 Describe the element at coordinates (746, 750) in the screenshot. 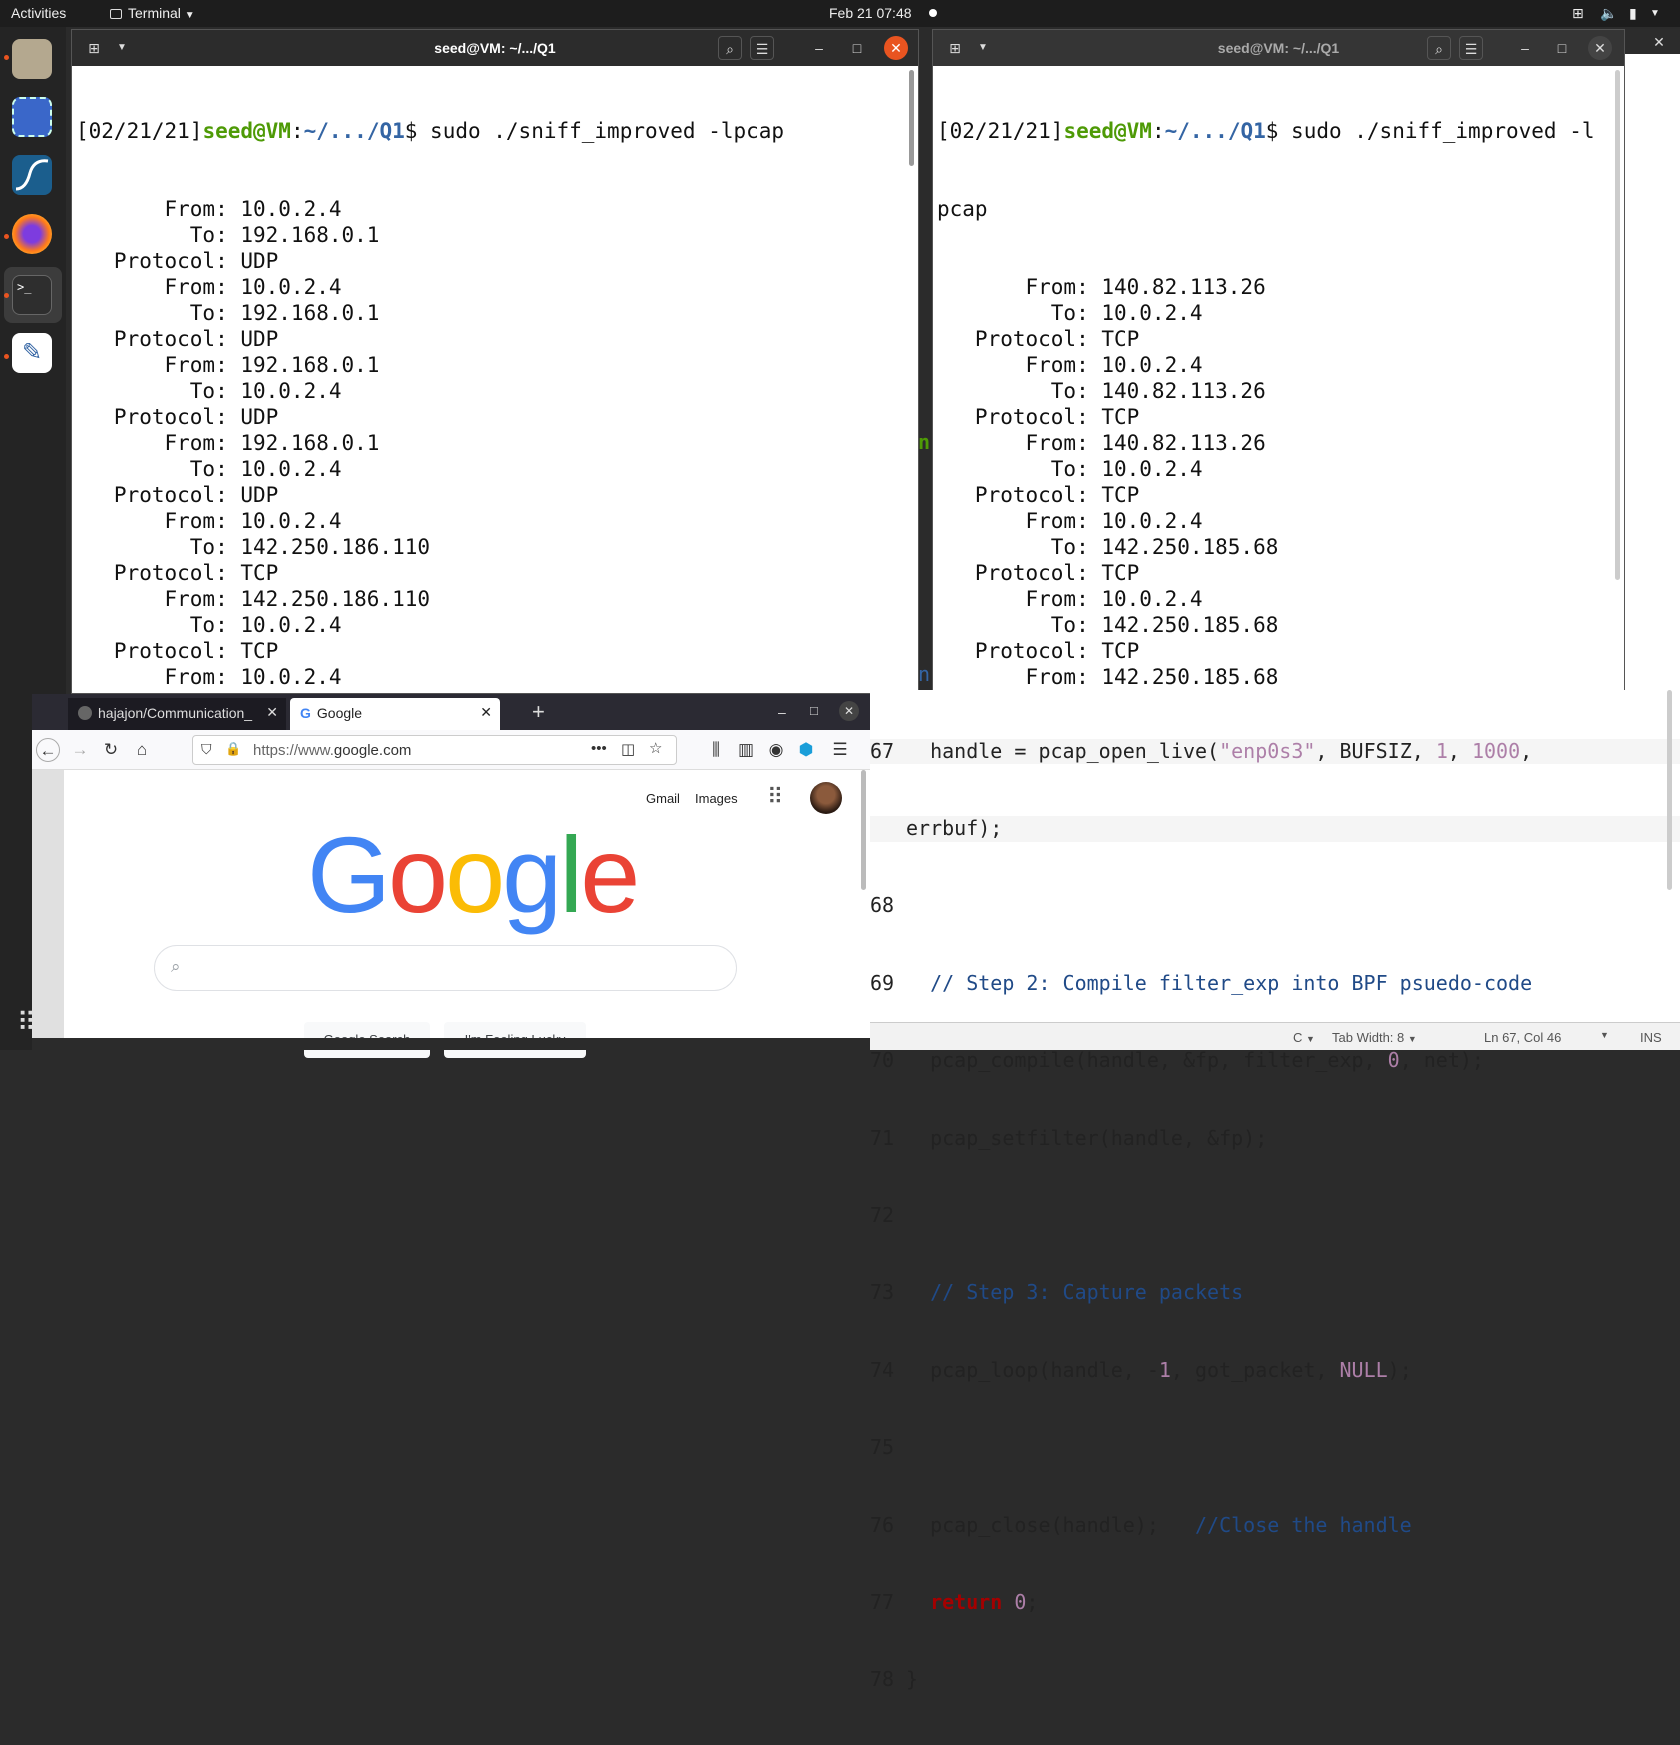

I see `sidebar-icon: ▥` at that location.